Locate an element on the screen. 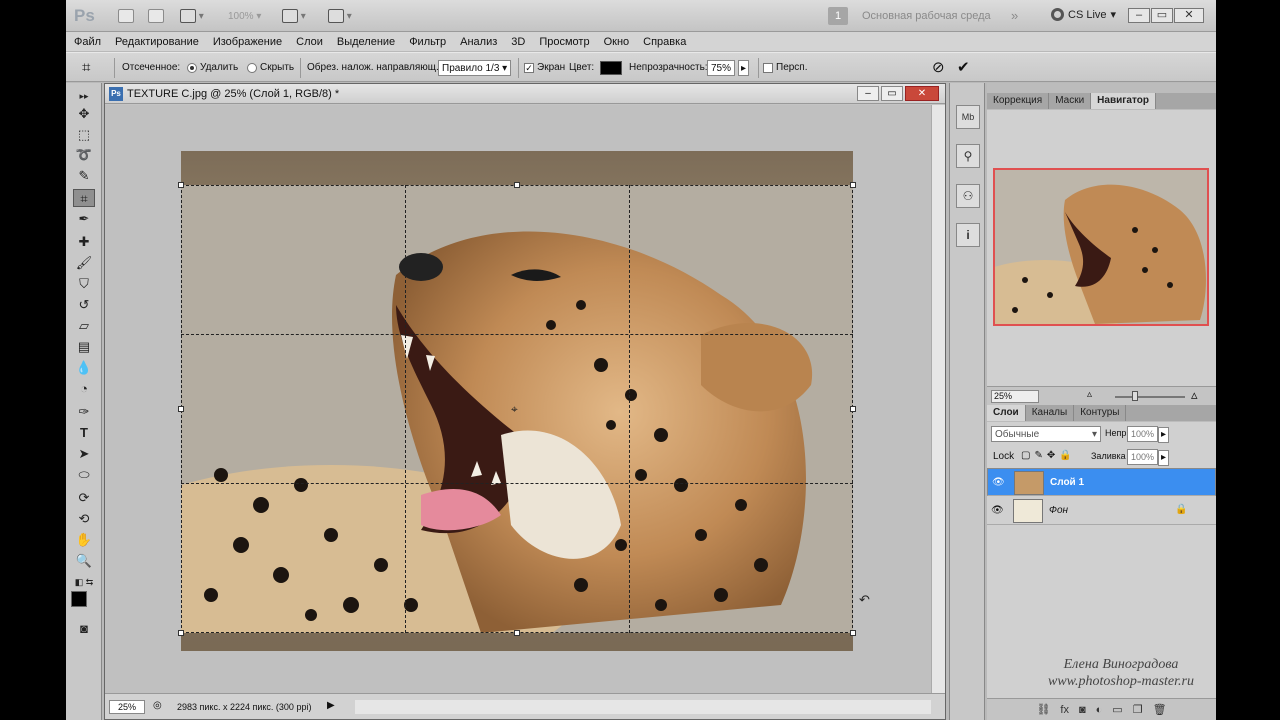  shield-color-swatch is located at coordinates (611, 68).